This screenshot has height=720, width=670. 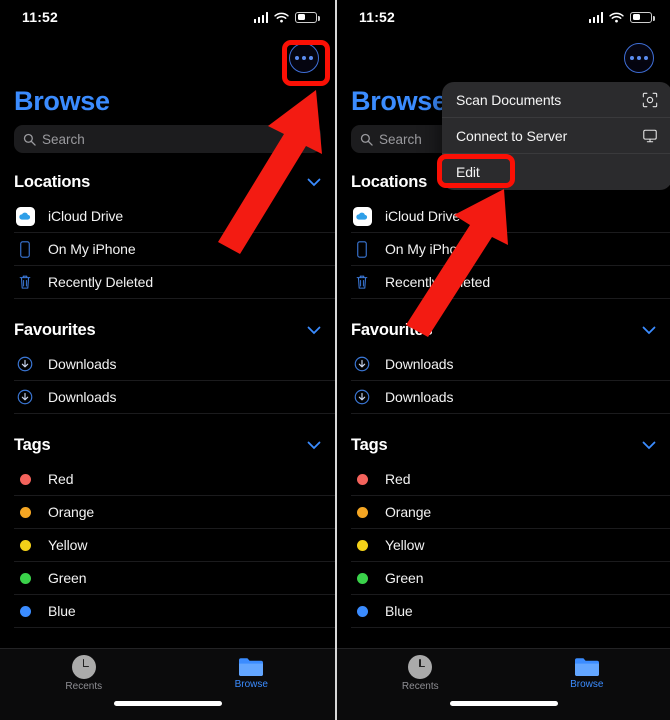 What do you see at coordinates (468, 172) in the screenshot?
I see `menu-item-label: Edit` at bounding box center [468, 172].